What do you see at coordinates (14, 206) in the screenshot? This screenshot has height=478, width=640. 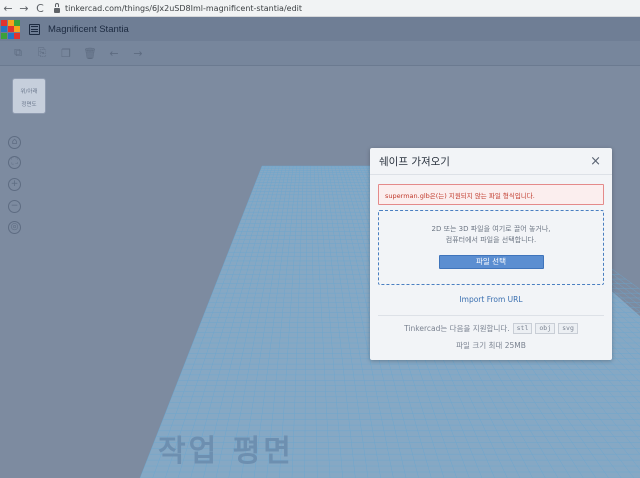 I see `zoom-out-icon: −` at bounding box center [14, 206].